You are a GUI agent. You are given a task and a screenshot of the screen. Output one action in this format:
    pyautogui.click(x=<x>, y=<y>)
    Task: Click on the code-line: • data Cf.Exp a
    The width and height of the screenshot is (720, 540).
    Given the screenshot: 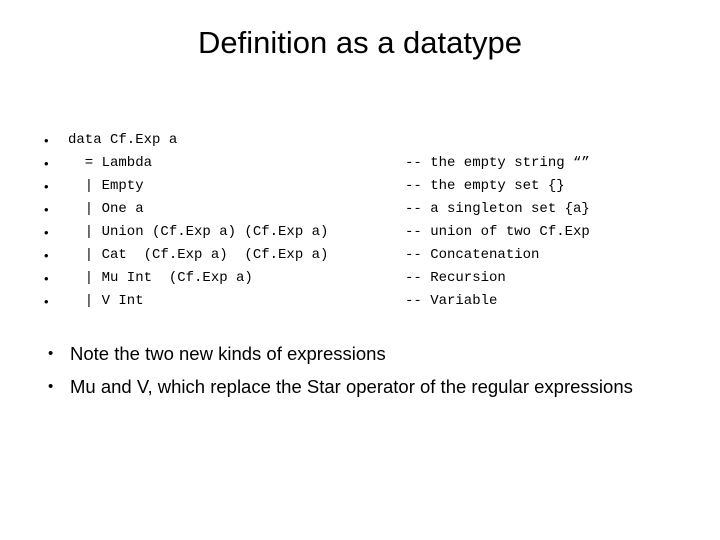 What is the action you would take?
    pyautogui.click(x=364, y=140)
    